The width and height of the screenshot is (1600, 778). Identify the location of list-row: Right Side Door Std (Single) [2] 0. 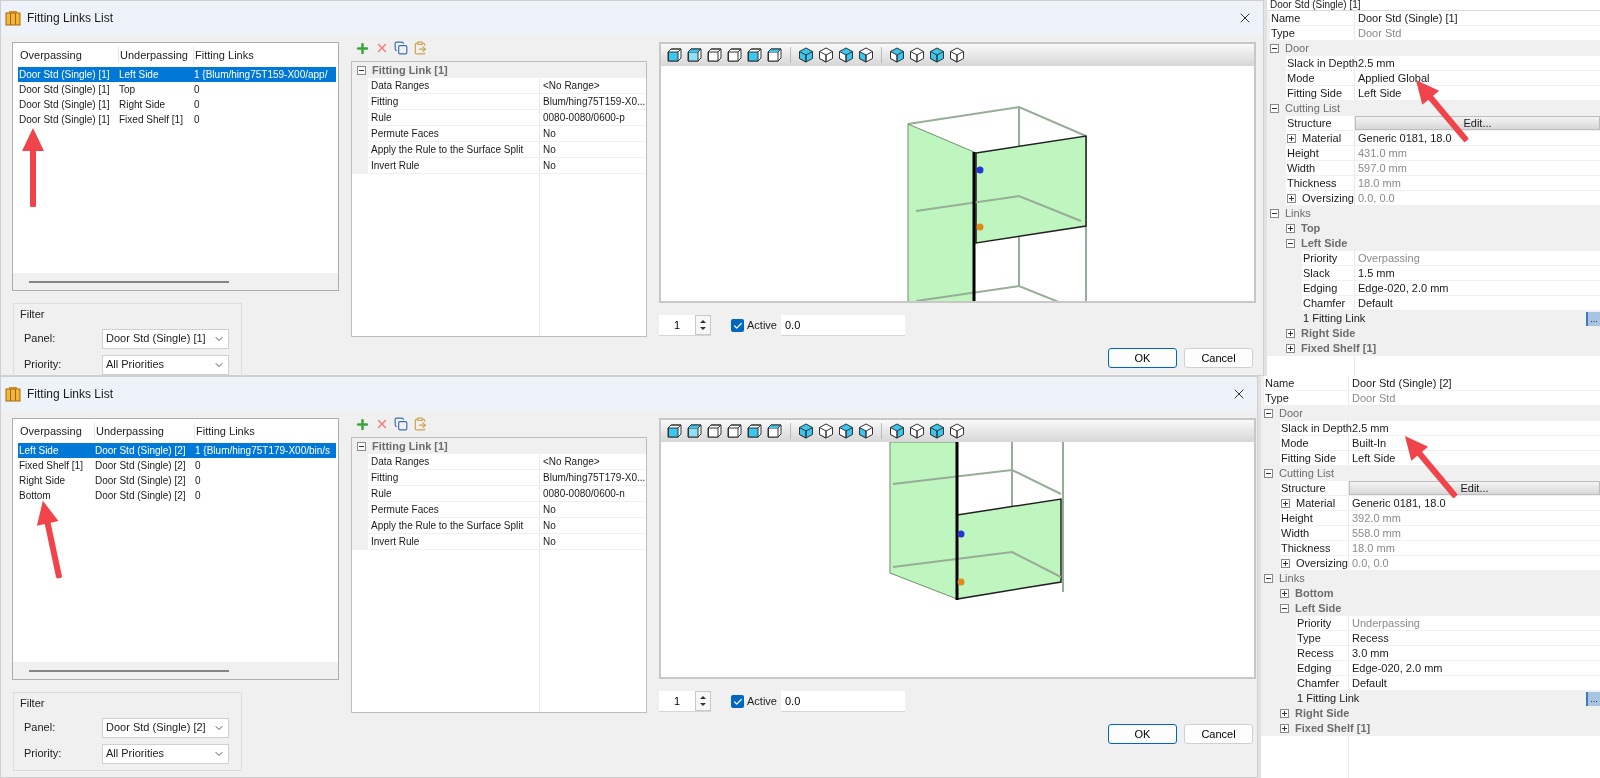
(177, 480).